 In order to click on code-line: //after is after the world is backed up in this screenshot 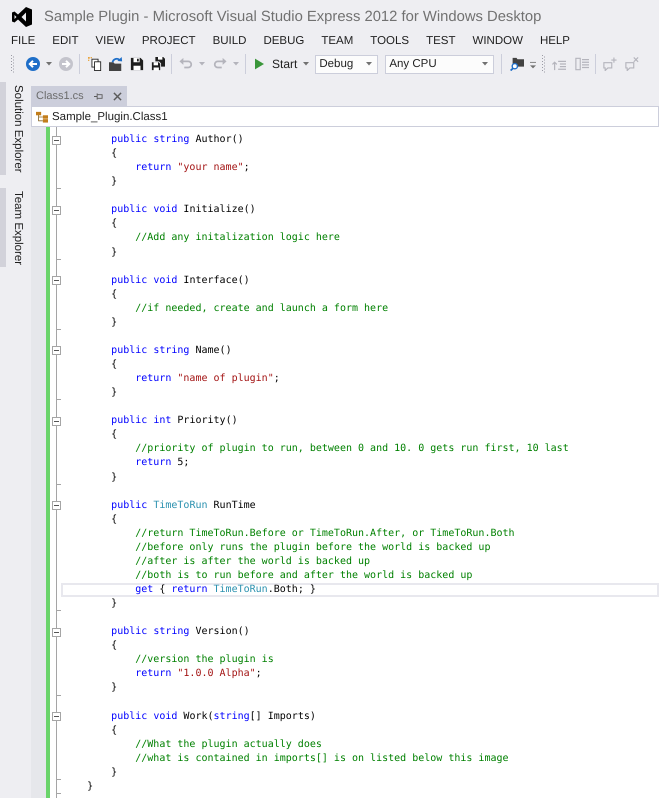, I will do `click(252, 561)`.